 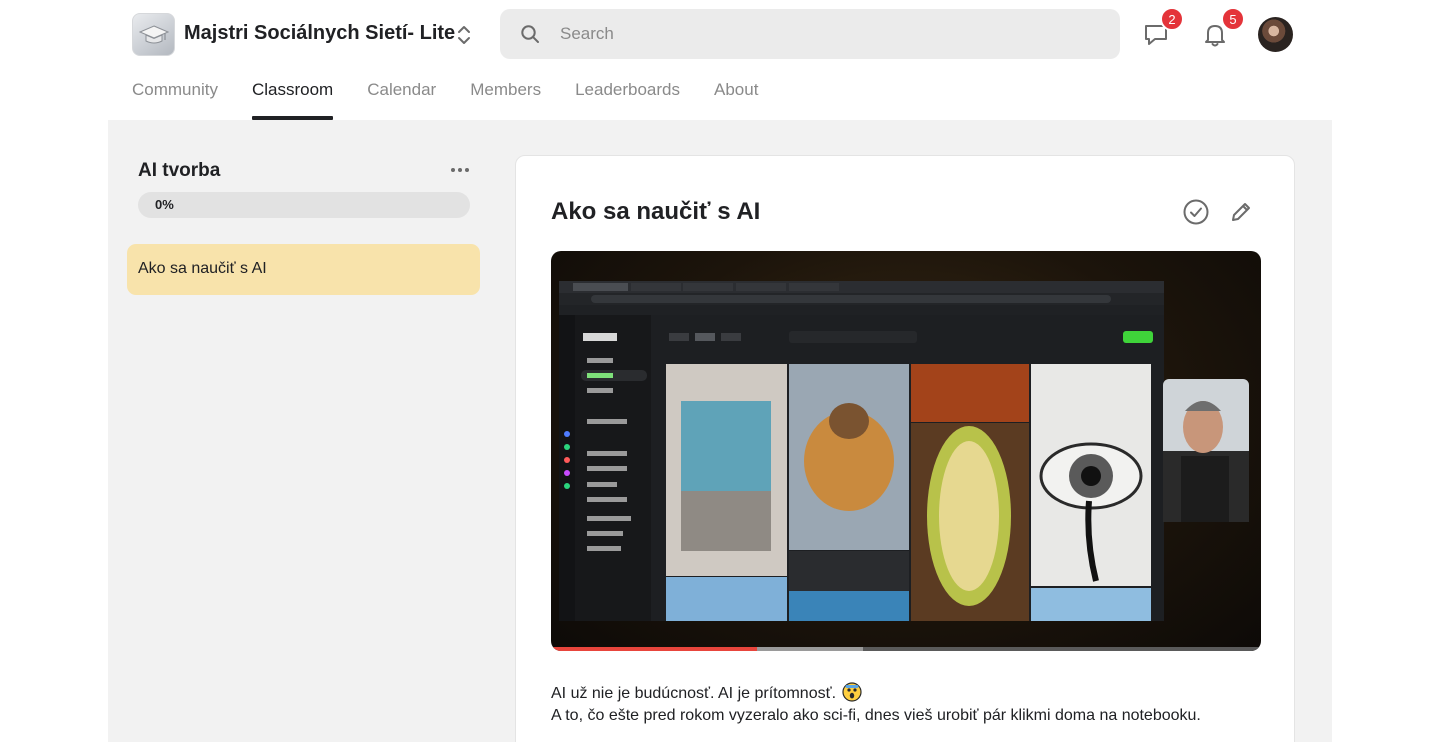 I want to click on video-buffer-fill, so click(x=810, y=649).